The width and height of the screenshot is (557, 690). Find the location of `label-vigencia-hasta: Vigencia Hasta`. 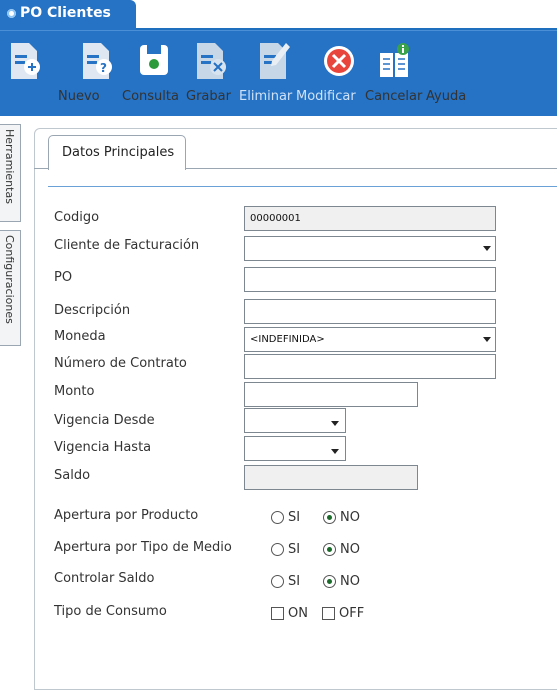

label-vigencia-hasta: Vigencia Hasta is located at coordinates (103, 447).